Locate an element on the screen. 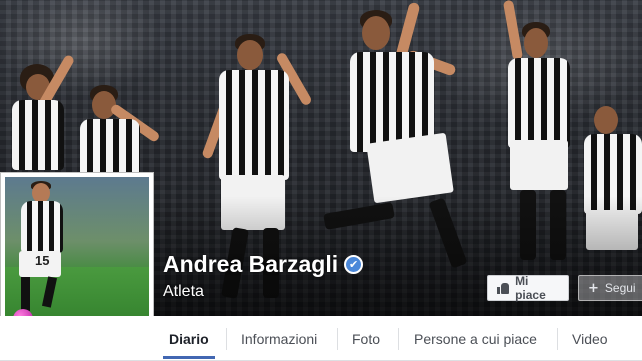  page-title-row: Andrea Barzagli ✔ is located at coordinates (263, 264).